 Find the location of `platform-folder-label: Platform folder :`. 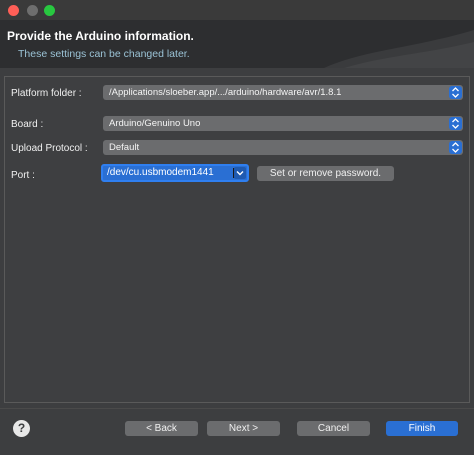

platform-folder-label: Platform folder : is located at coordinates (46, 93).